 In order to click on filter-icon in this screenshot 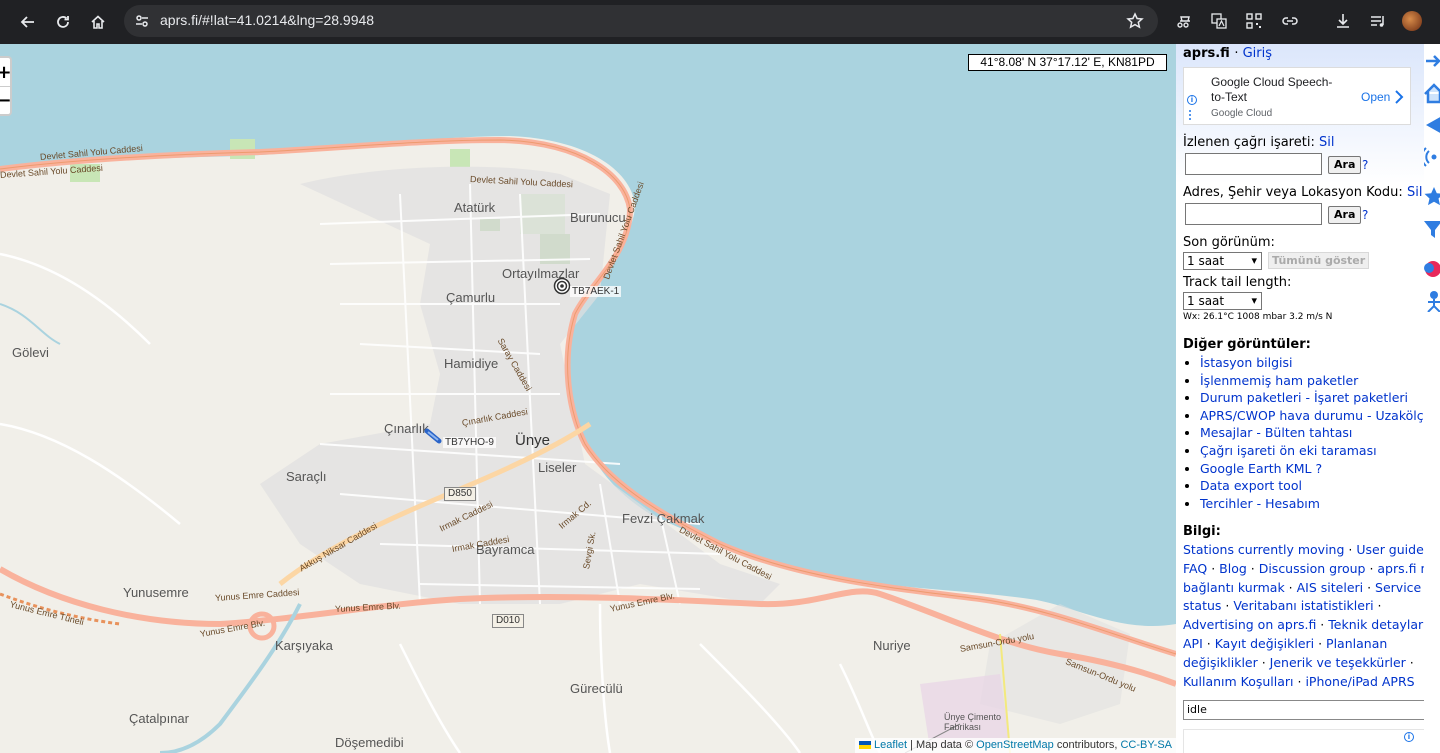, I will do `click(1432, 229)`.